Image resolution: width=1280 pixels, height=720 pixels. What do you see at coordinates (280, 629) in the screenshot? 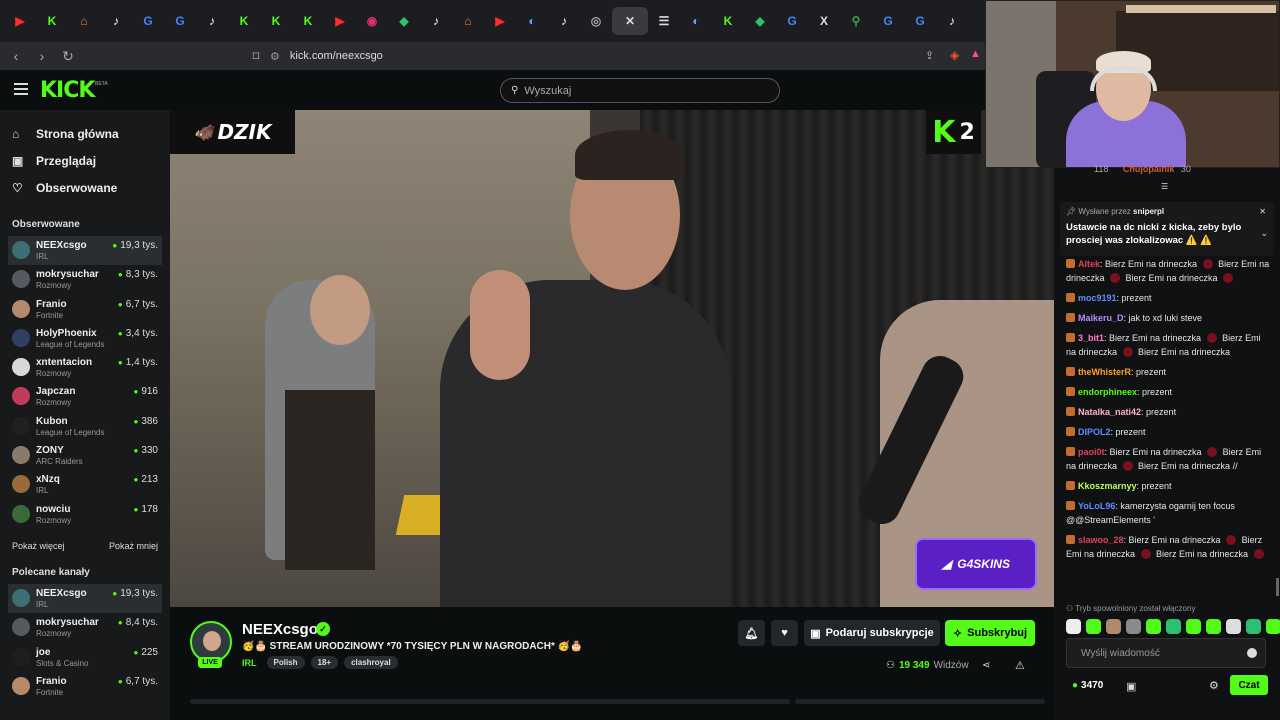
I see `channel-name: NEEXcsgo` at bounding box center [280, 629].